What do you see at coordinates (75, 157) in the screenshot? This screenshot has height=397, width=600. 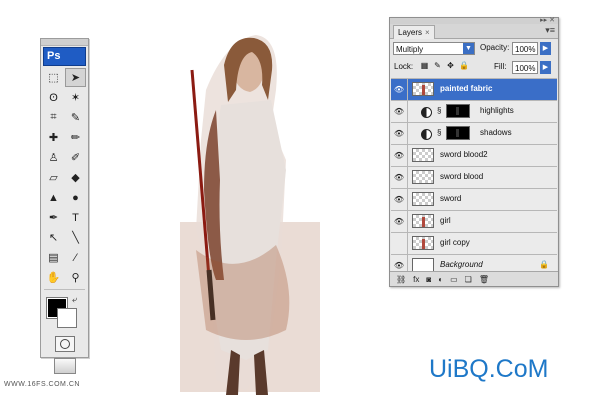 I see `history-brush-icon: ✐` at bounding box center [75, 157].